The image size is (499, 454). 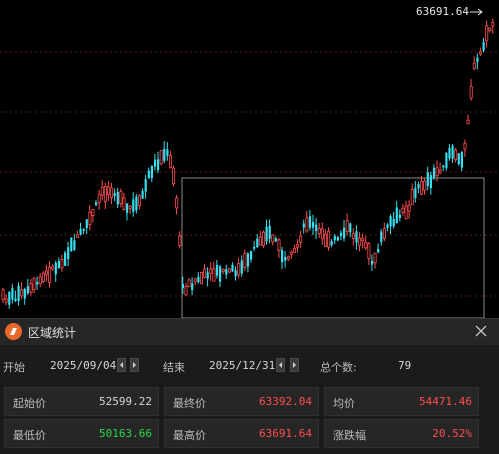 What do you see at coordinates (125, 401) in the screenshot?
I see `stat-value: 52599.22` at bounding box center [125, 401].